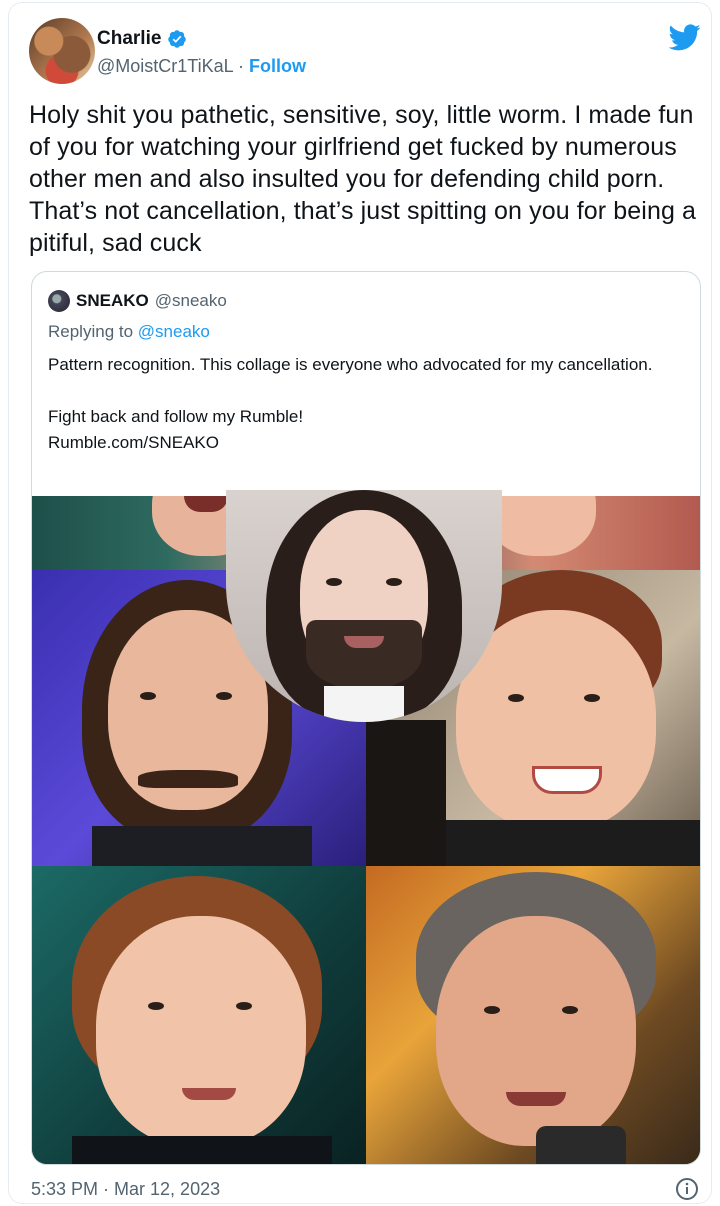  What do you see at coordinates (133, 442) in the screenshot?
I see `quoted-text-line-3: Rumble.com/SNEAKO` at bounding box center [133, 442].